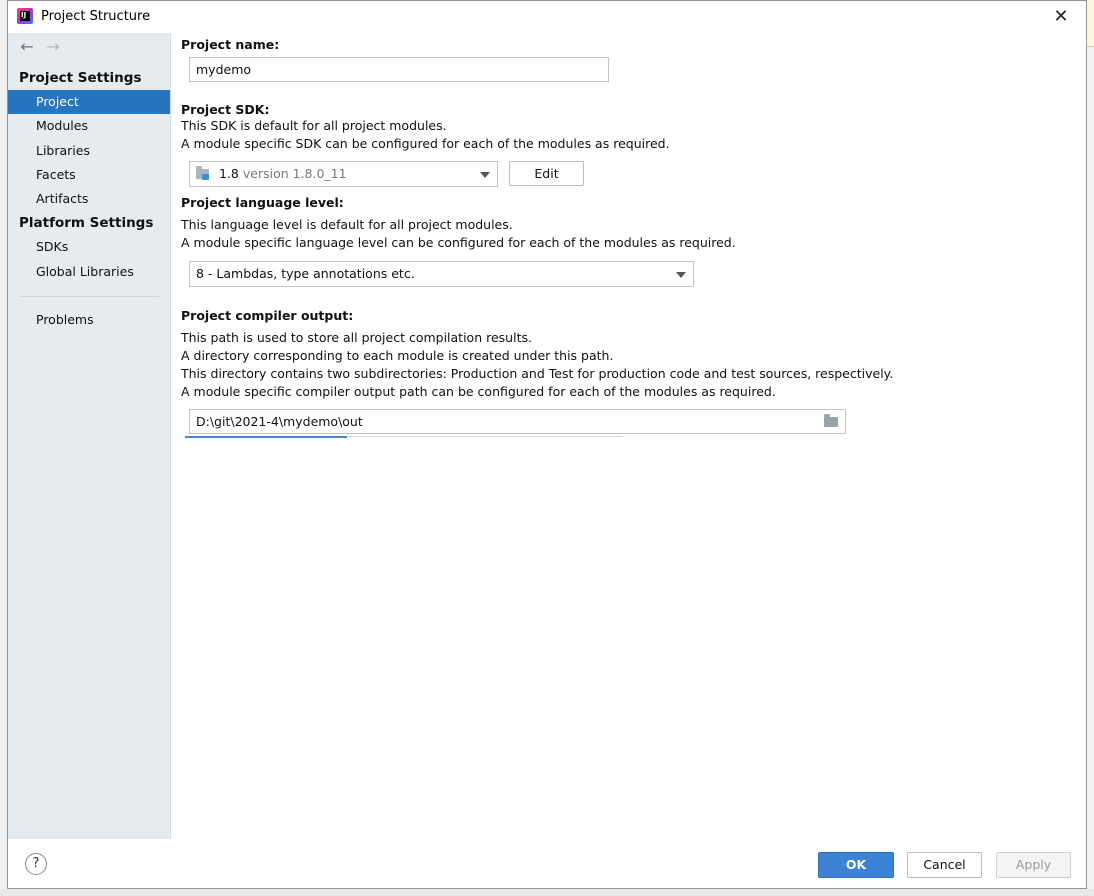 Image resolution: width=1094 pixels, height=896 pixels. Describe the element at coordinates (89, 199) in the screenshot. I see `sidebar-item-artifacts: Artifacts` at that location.